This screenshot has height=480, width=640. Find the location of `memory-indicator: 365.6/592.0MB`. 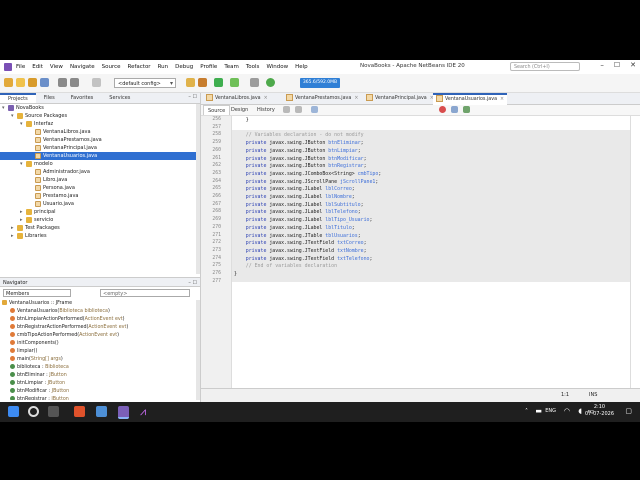

memory-indicator: 365.6/592.0MB is located at coordinates (320, 83).